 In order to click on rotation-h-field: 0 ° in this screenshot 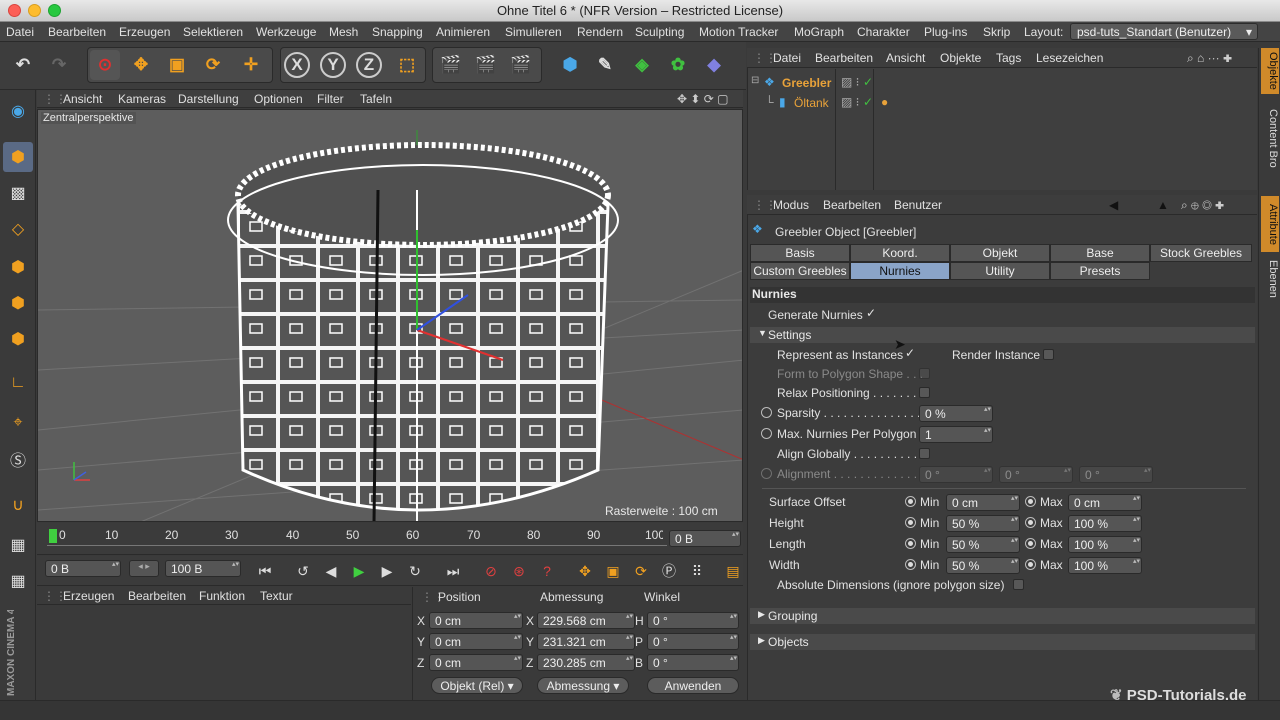, I will do `click(693, 620)`.